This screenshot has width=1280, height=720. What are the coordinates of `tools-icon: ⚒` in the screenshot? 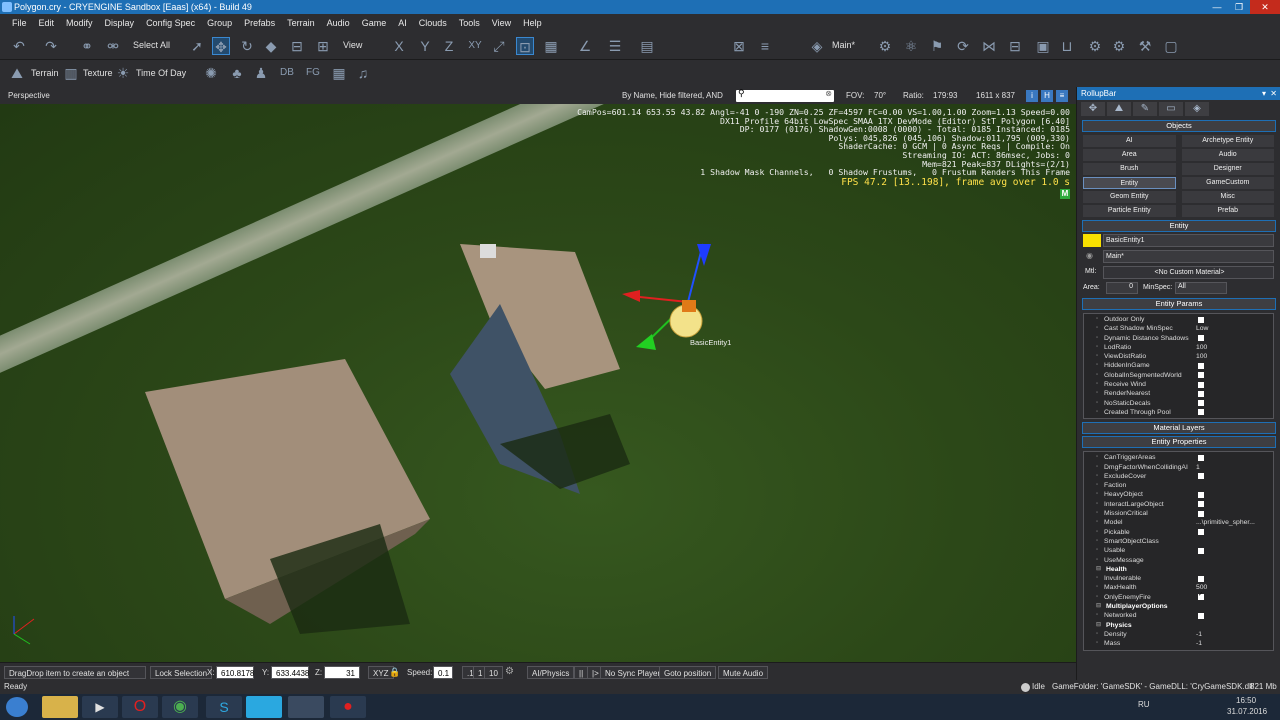 It's located at (1145, 46).